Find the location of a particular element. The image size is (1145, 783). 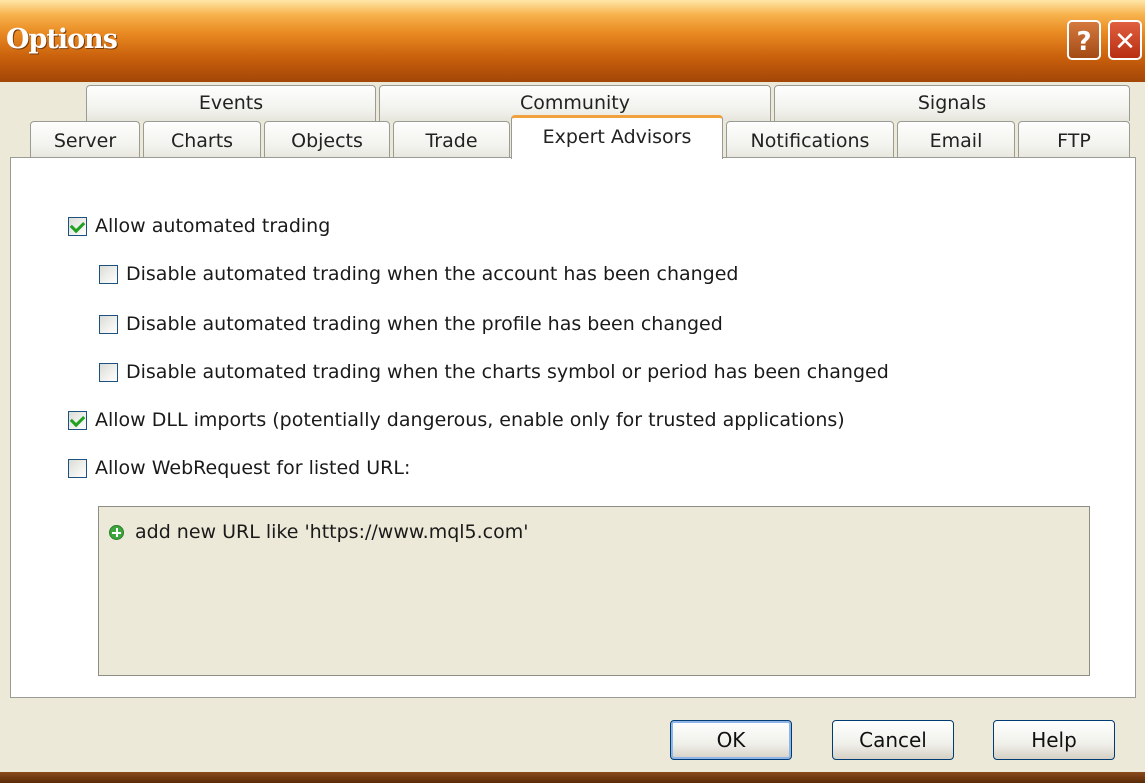

help-button: Help is located at coordinates (1054, 740).